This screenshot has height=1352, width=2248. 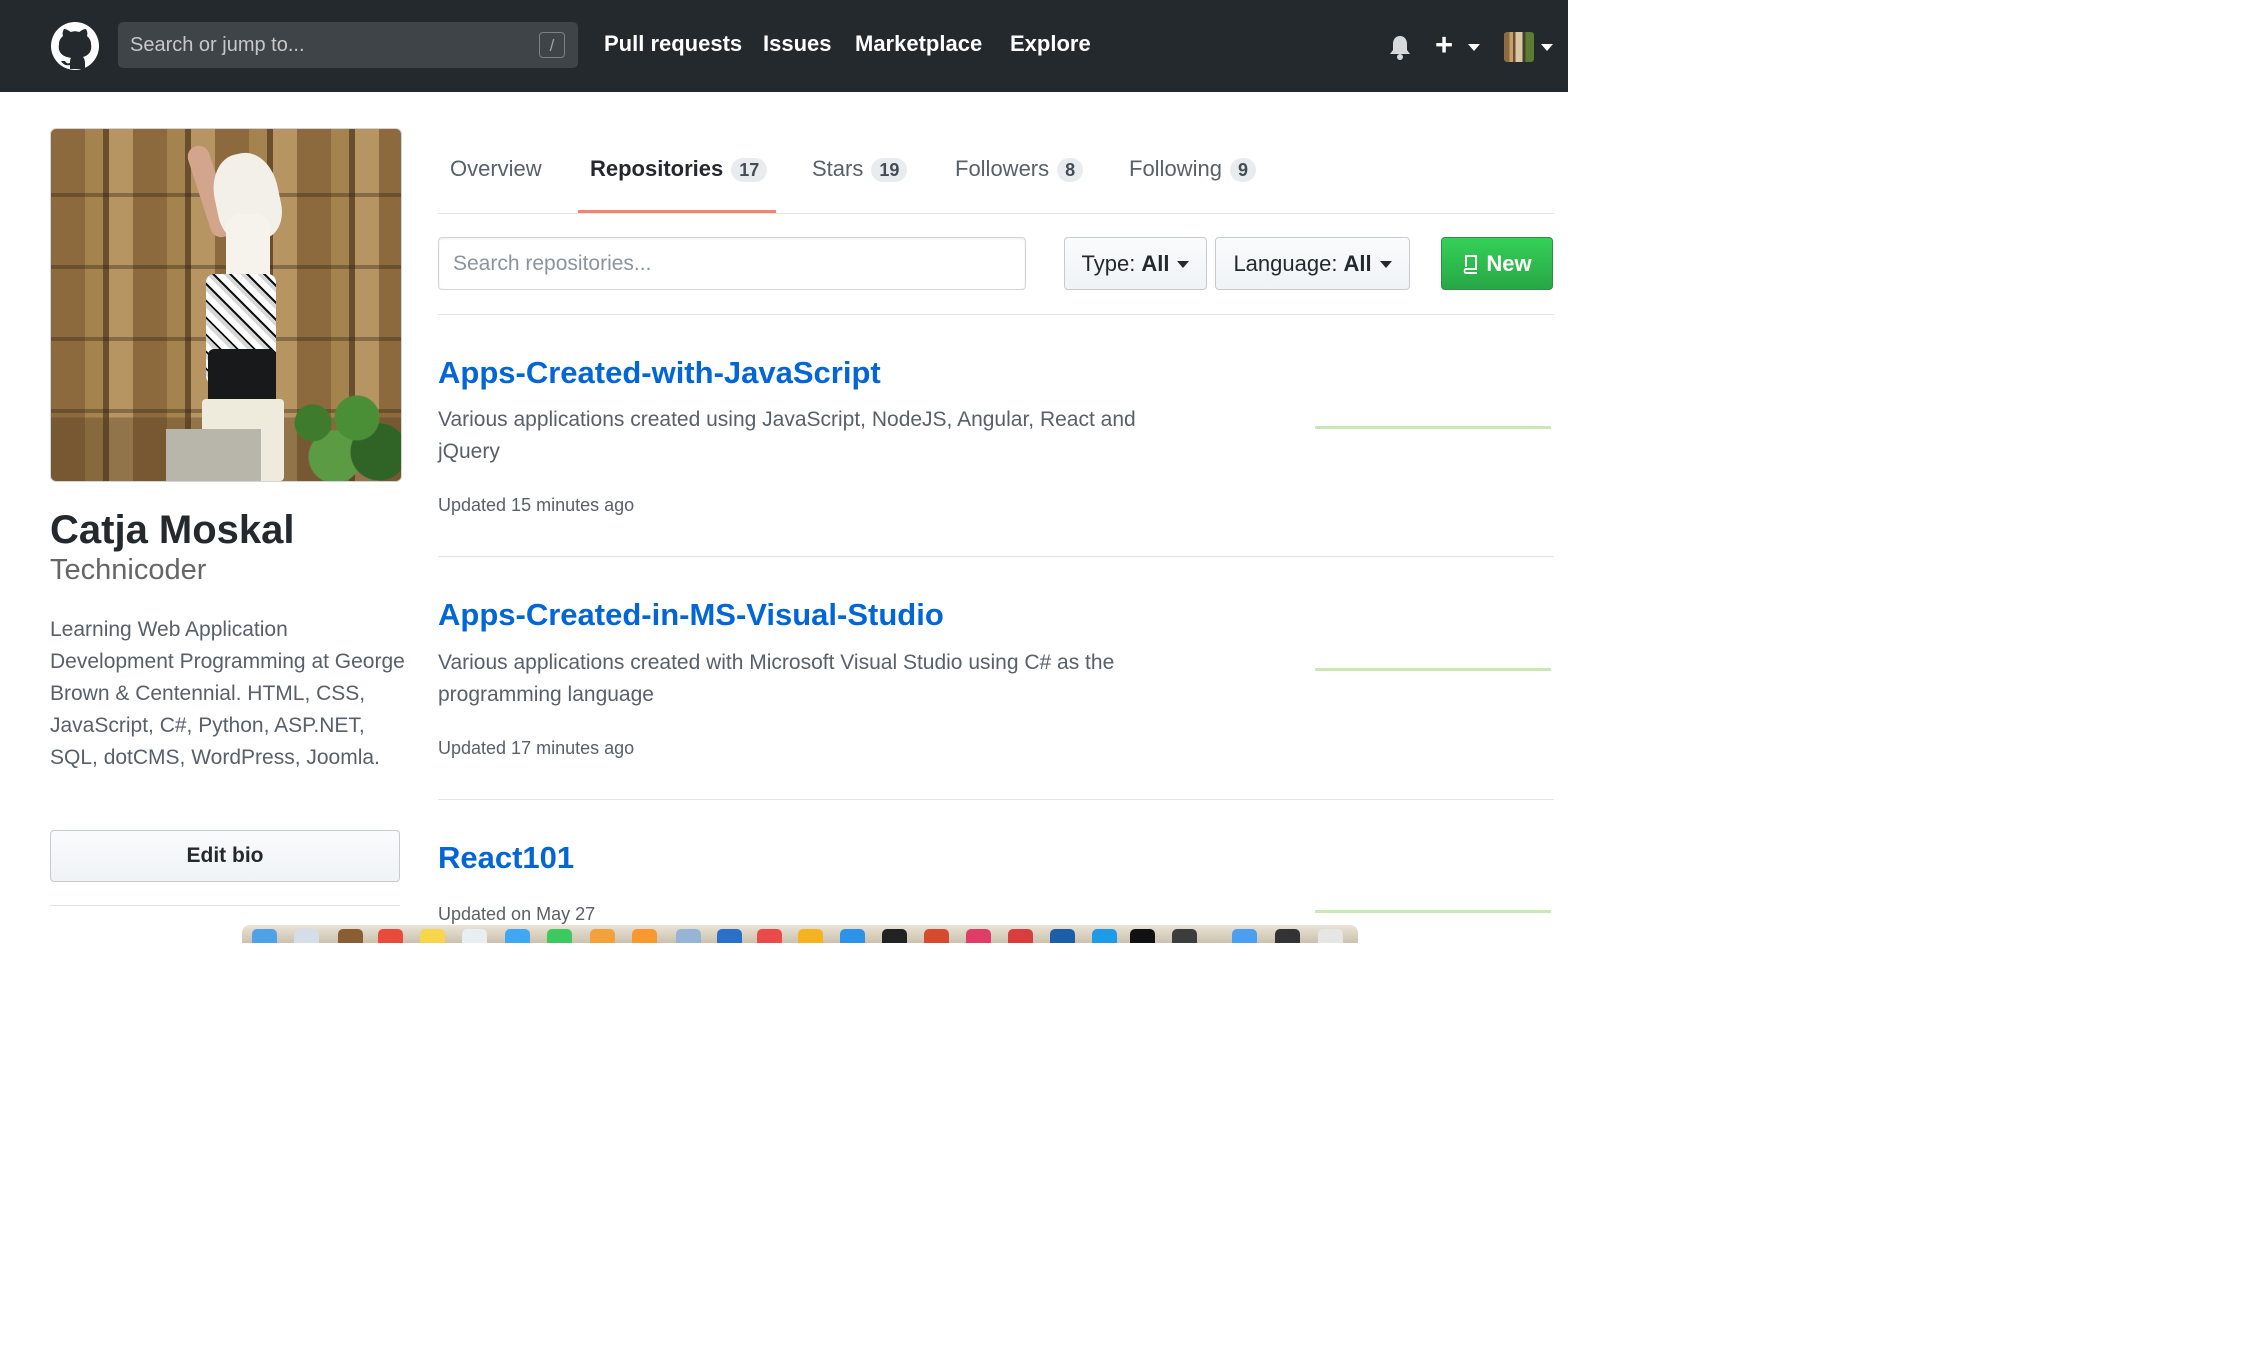 I want to click on language-filter-button: Language: All, so click(x=1312, y=263).